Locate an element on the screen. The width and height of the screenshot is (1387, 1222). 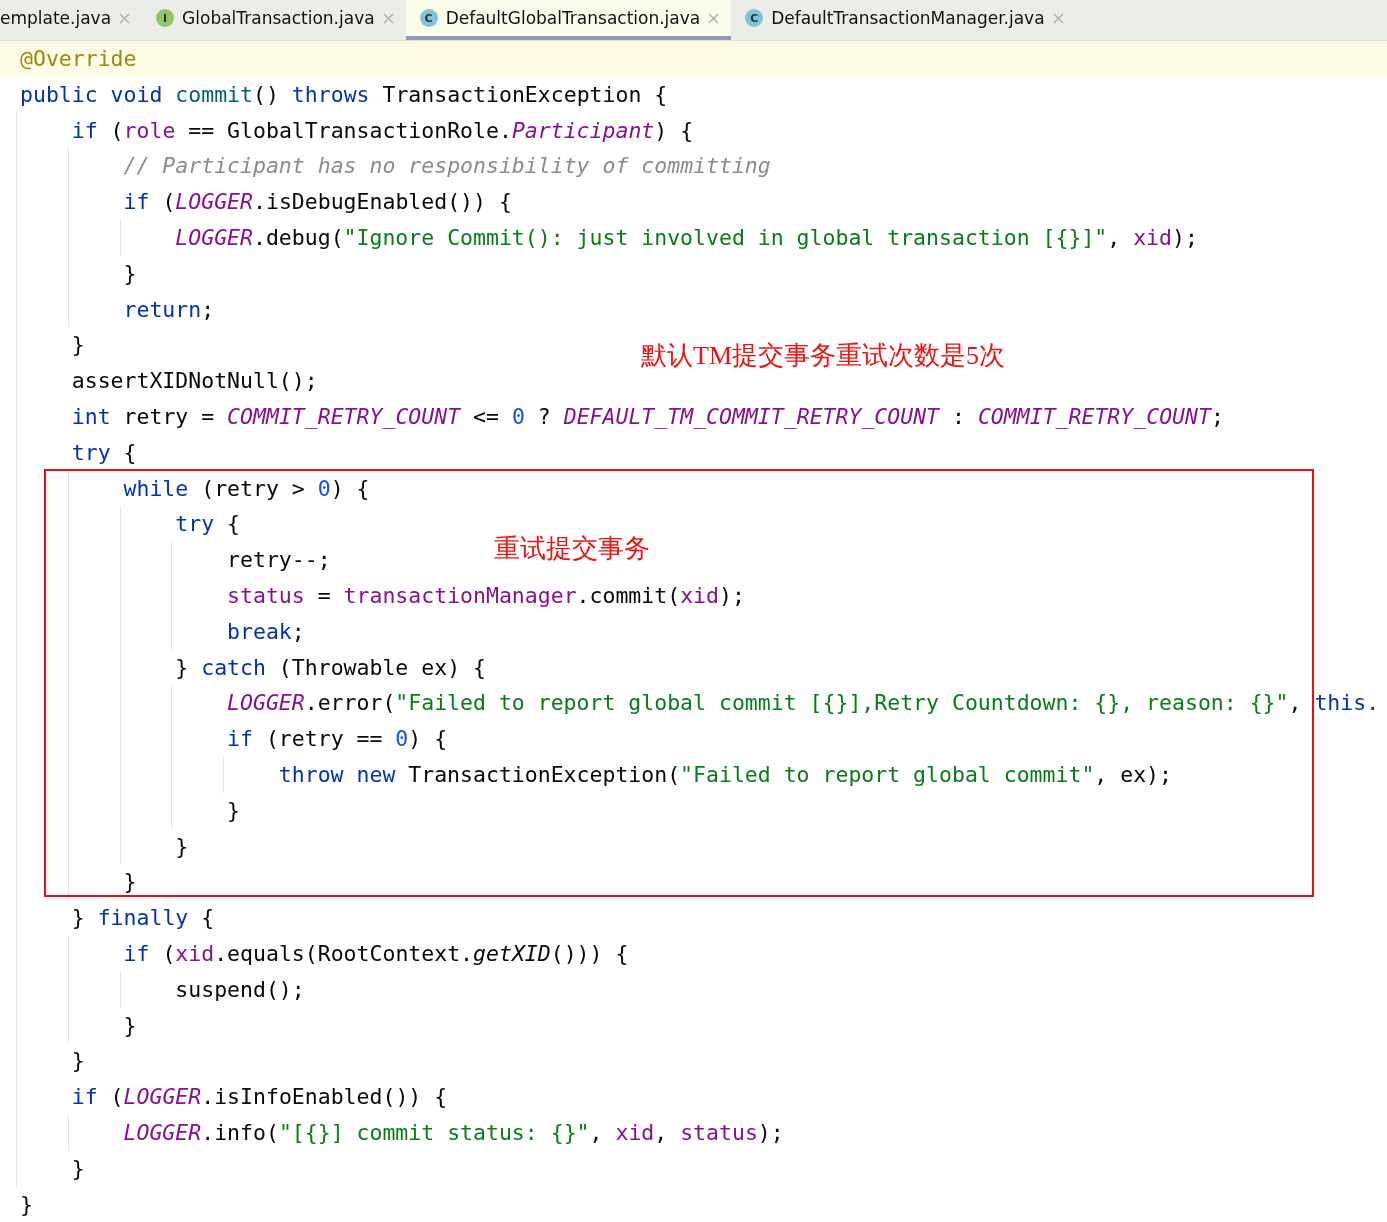
code-line: LOGGER.error("Failed to report global commit [{}],Retry Countdown: {}, reason: {}", this. is located at coordinates (803, 703).